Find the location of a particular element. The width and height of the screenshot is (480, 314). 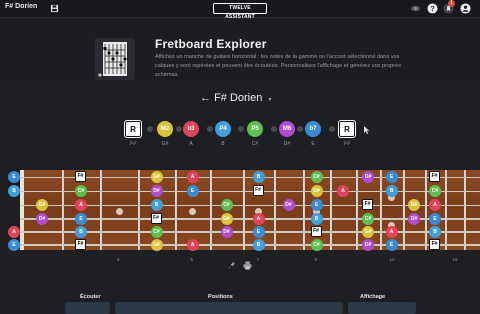

fret-number: 7 is located at coordinates (258, 259).